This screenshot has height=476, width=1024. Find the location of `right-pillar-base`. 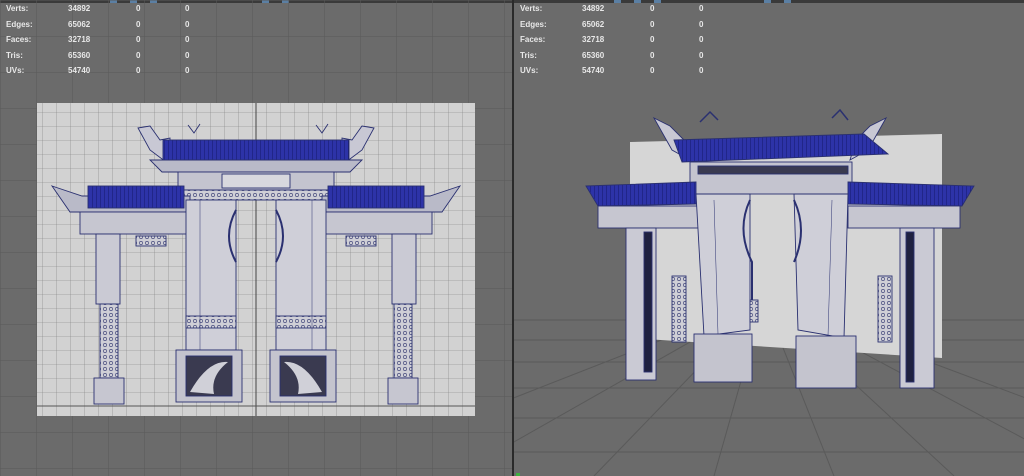

right-pillar-base is located at coordinates (826, 362).